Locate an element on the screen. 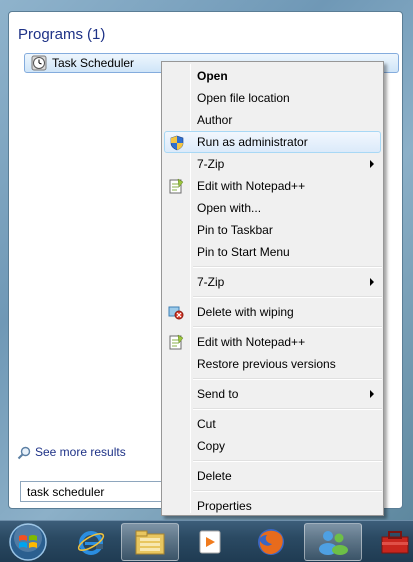 This screenshot has width=413, height=562. media-player-icon is located at coordinates (210, 542).